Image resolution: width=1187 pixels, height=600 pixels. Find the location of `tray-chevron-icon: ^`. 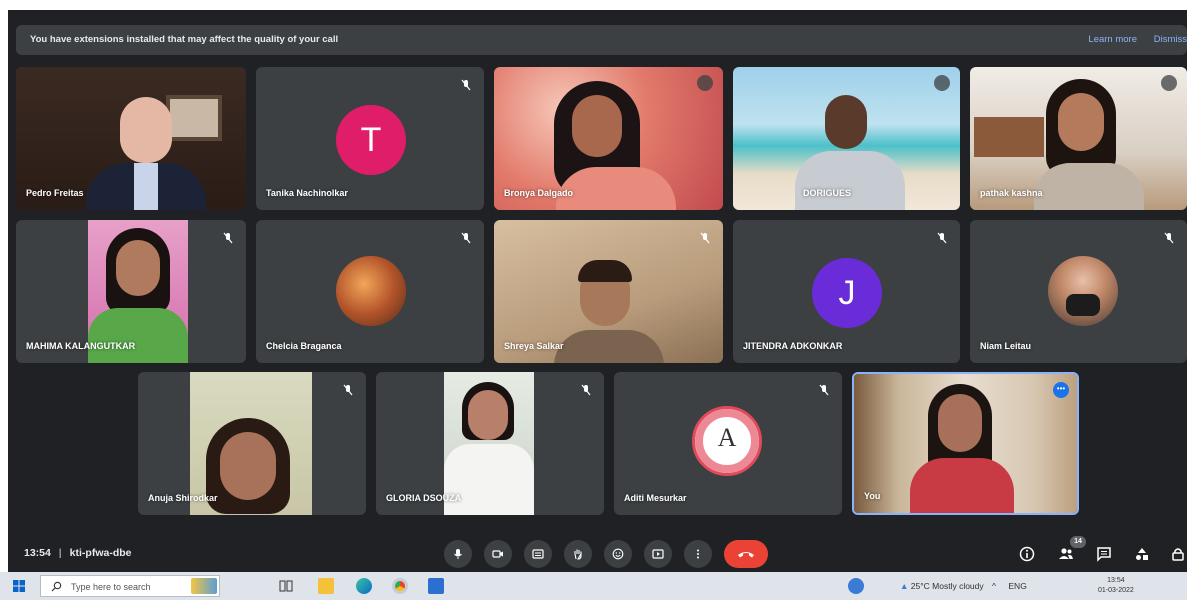

tray-chevron-icon: ^ is located at coordinates (994, 586).